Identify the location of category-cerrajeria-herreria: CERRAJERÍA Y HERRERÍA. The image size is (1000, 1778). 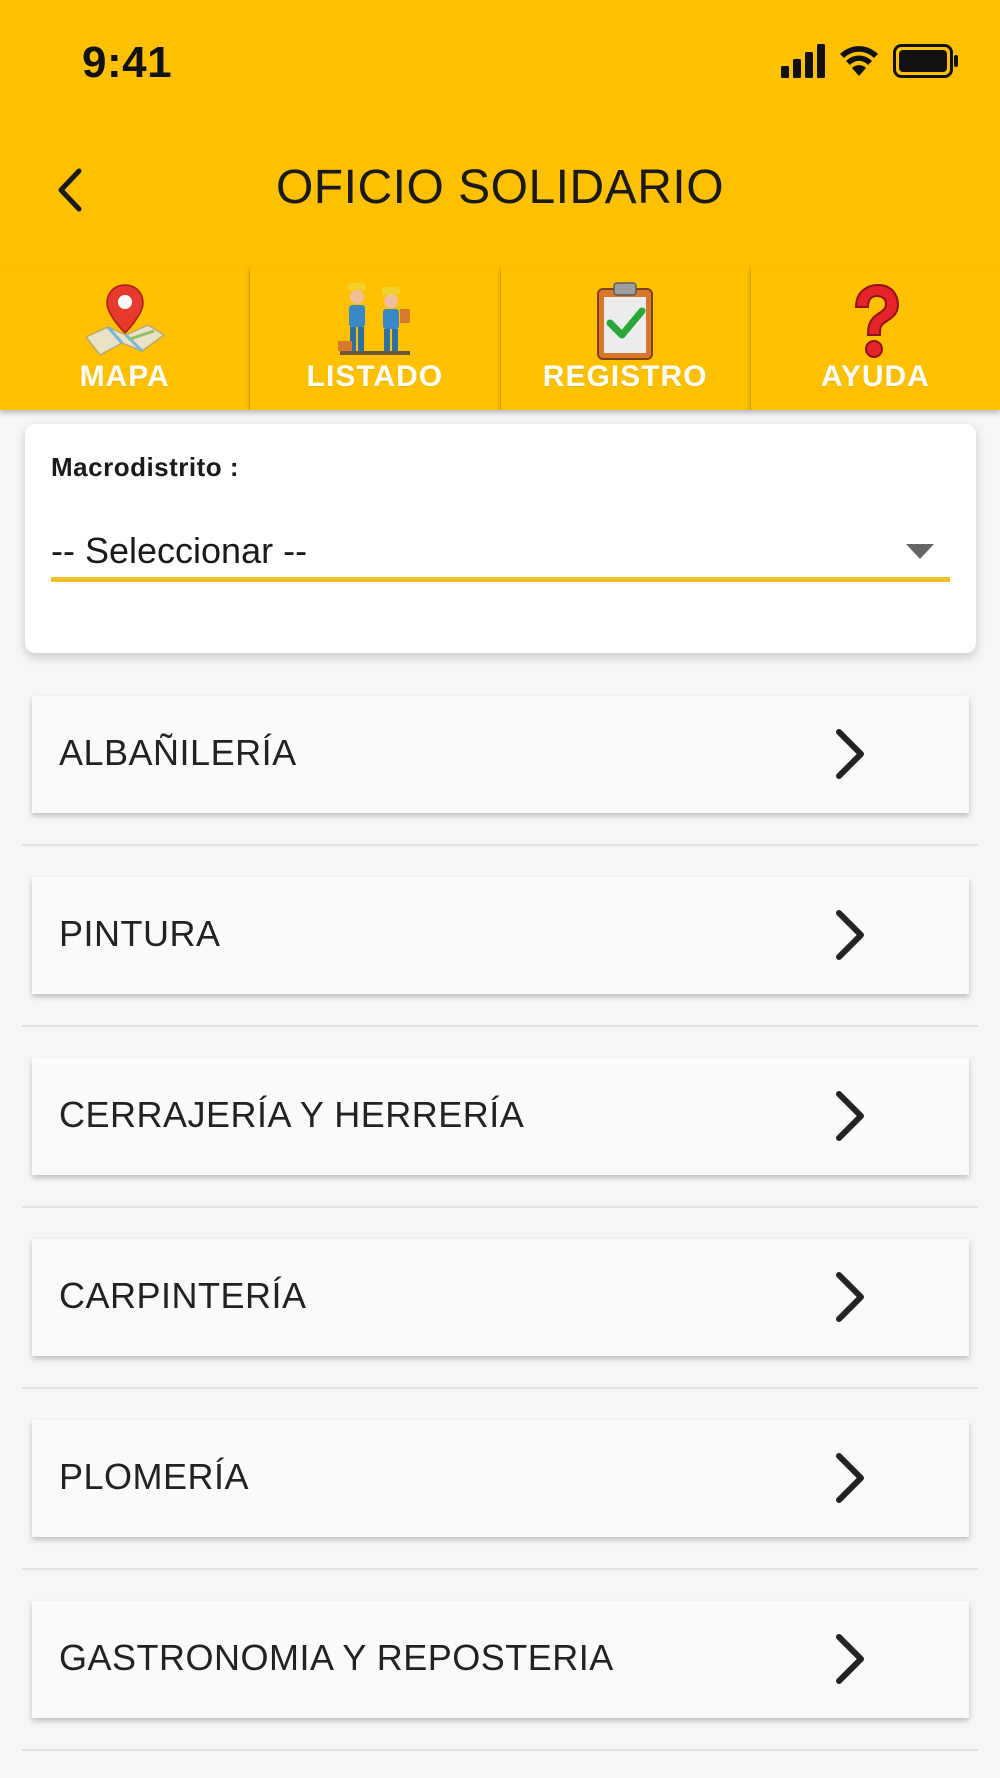
(500, 1116).